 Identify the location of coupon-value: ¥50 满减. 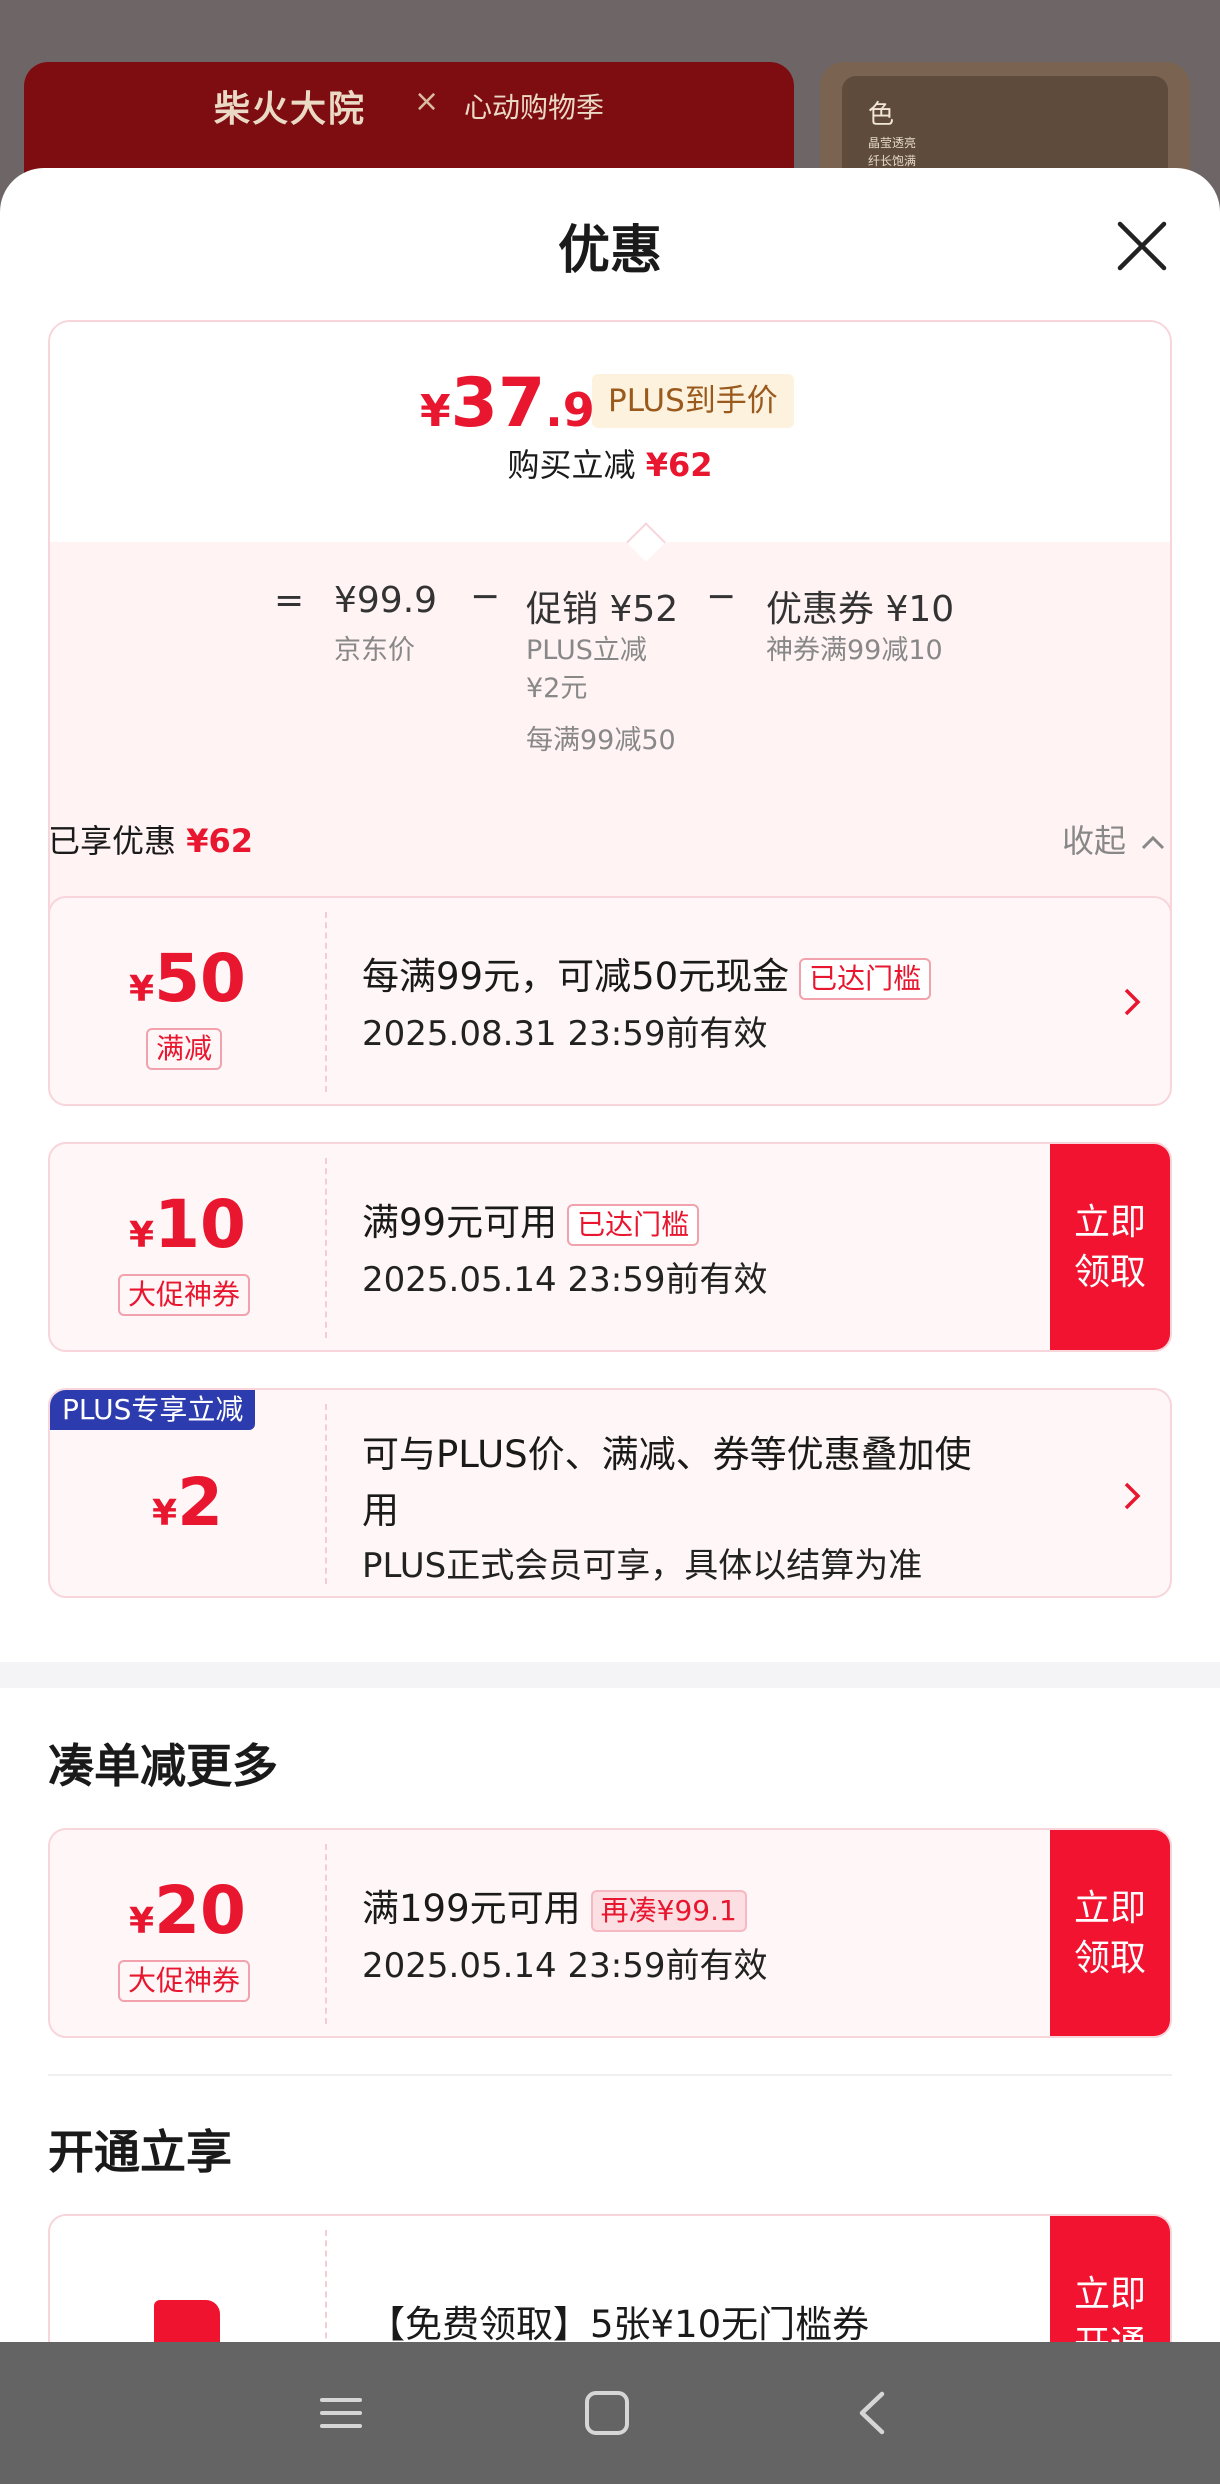
(187, 1001).